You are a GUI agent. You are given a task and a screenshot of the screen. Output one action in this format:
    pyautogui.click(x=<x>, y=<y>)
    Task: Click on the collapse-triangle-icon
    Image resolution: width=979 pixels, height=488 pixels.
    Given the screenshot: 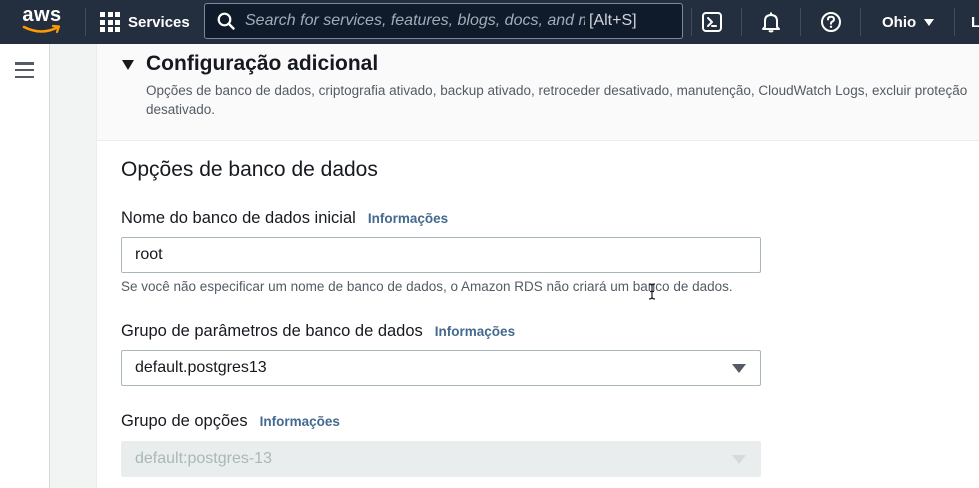 What is the action you would take?
    pyautogui.click(x=128, y=65)
    